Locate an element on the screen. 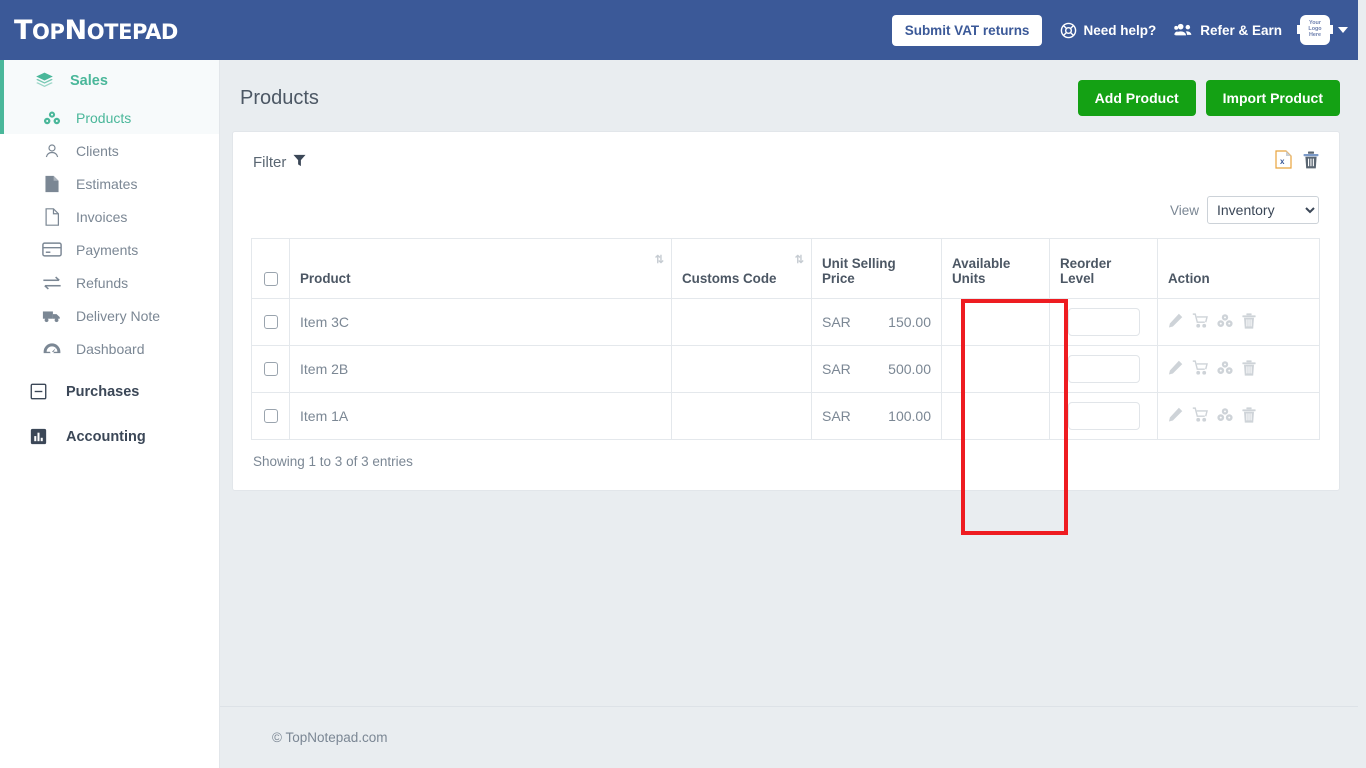 The width and height of the screenshot is (1366, 768). refer-and-earn-link: Refer & Earn is located at coordinates (1228, 30).